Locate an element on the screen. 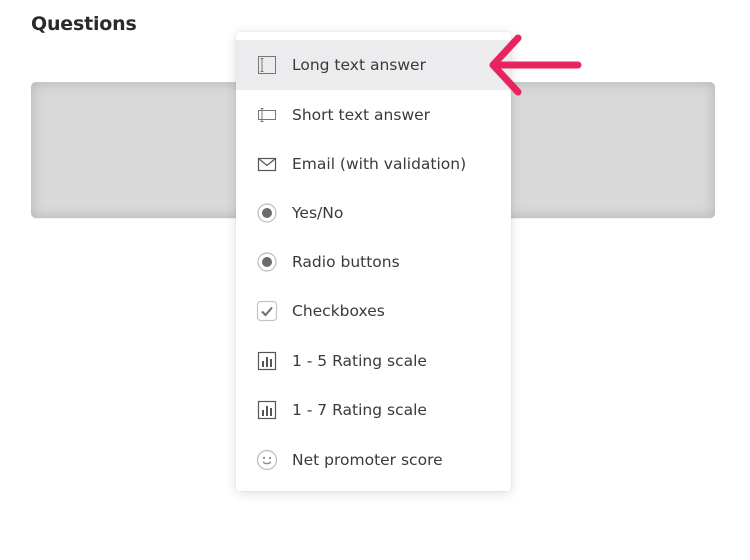 The width and height of the screenshot is (750, 560). menu-item-label: 1 - 5 Rating scale is located at coordinates (359, 361).